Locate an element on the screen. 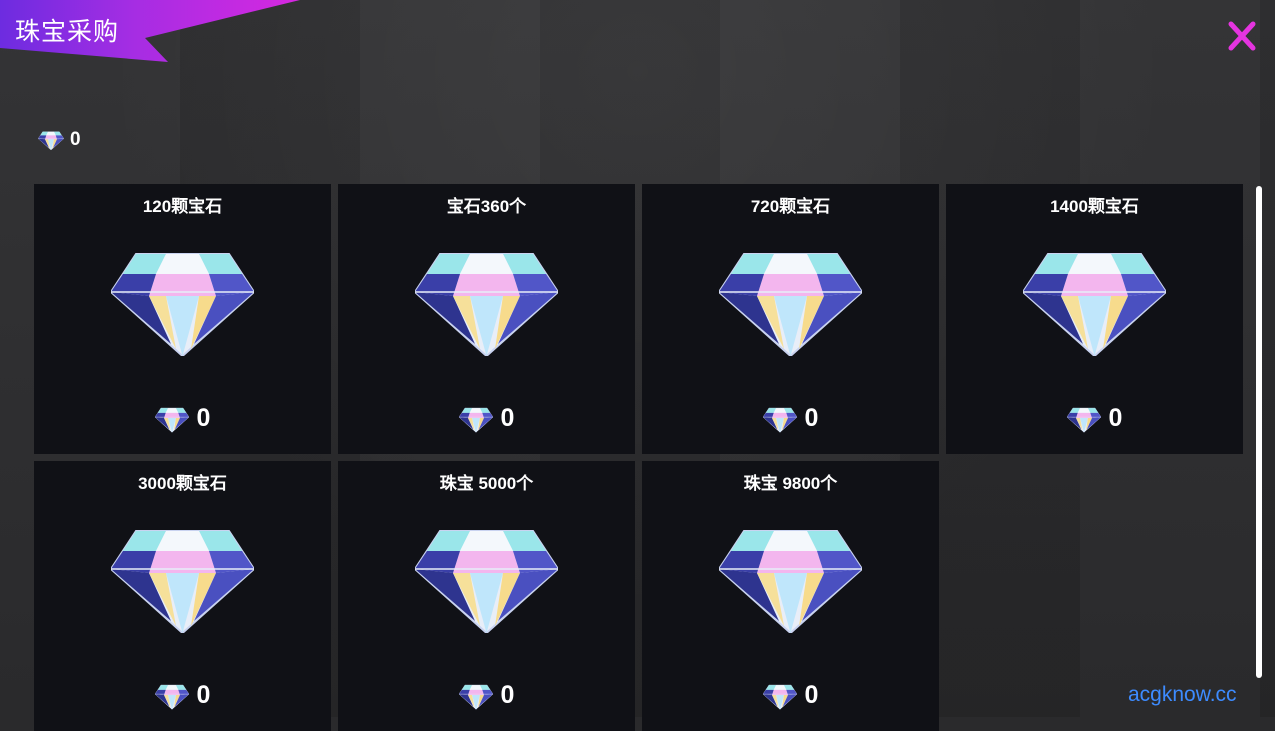  package-card: 宝石360个 0 is located at coordinates (486, 319).